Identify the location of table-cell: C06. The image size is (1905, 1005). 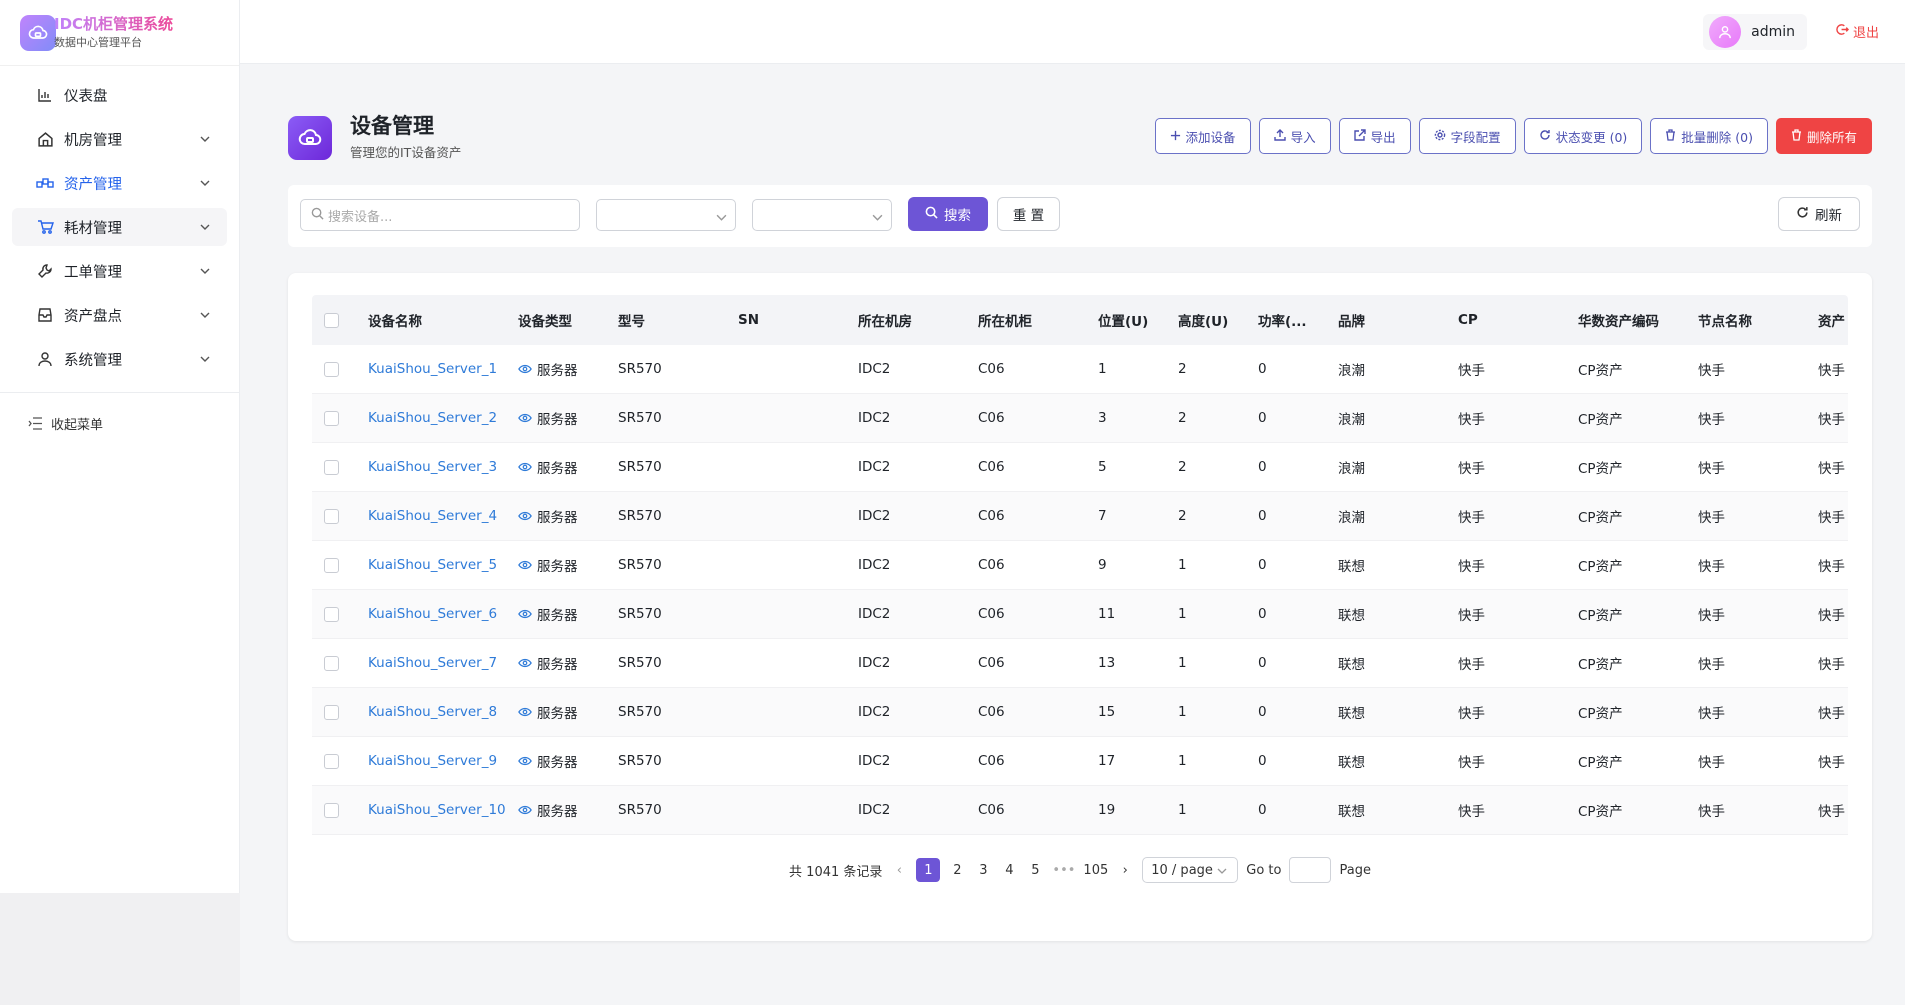
(991, 467).